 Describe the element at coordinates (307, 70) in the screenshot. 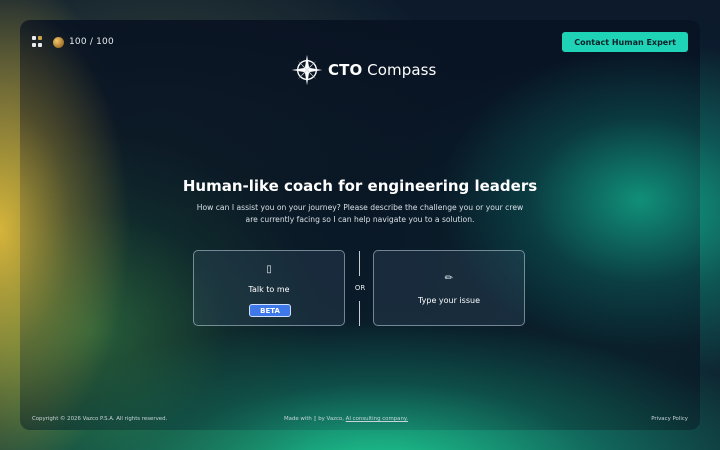

I see `compass-icon` at that location.